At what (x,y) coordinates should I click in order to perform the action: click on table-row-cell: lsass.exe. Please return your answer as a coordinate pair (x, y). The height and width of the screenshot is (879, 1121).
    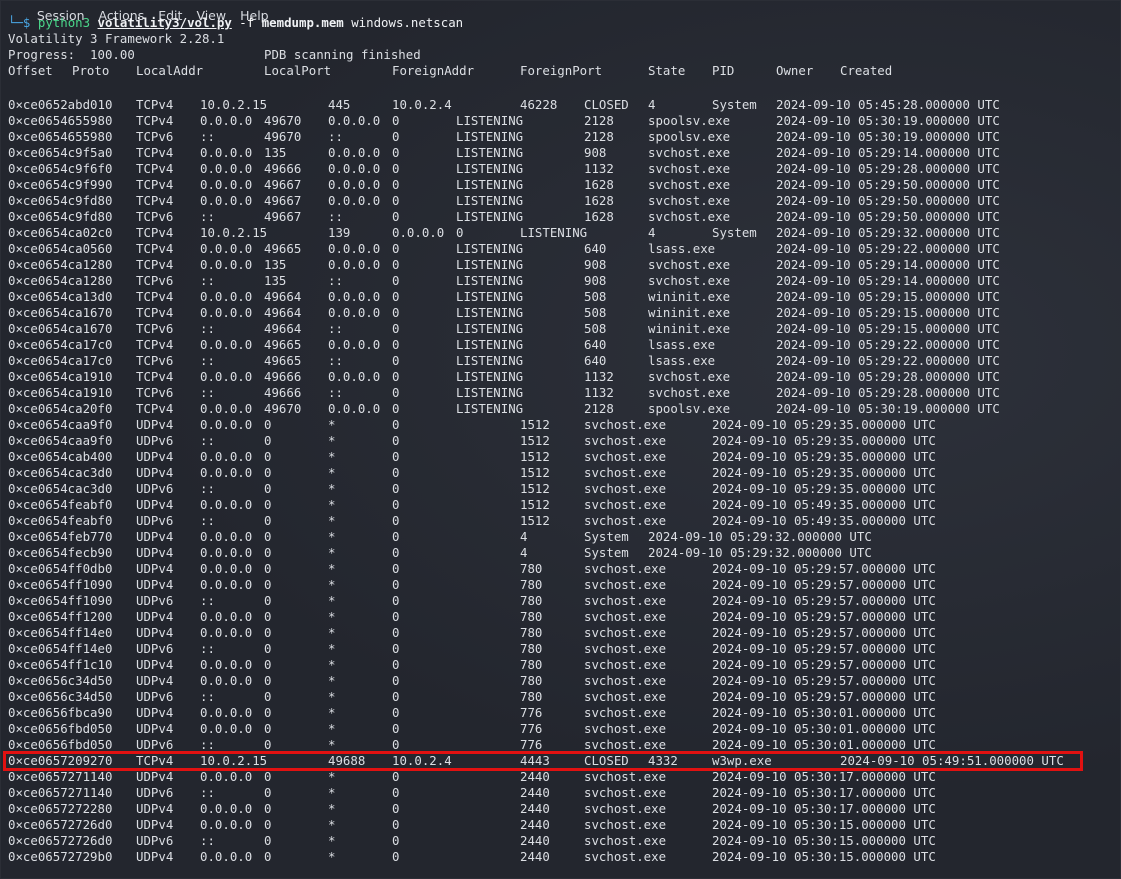
    Looking at the image, I should click on (682, 344).